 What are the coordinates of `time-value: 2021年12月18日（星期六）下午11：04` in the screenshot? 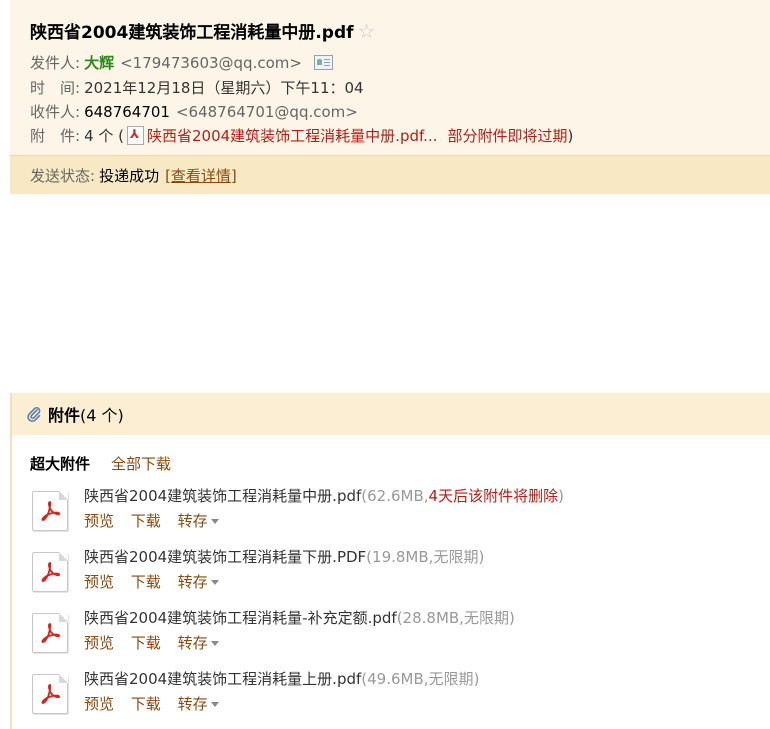 It's located at (224, 88).